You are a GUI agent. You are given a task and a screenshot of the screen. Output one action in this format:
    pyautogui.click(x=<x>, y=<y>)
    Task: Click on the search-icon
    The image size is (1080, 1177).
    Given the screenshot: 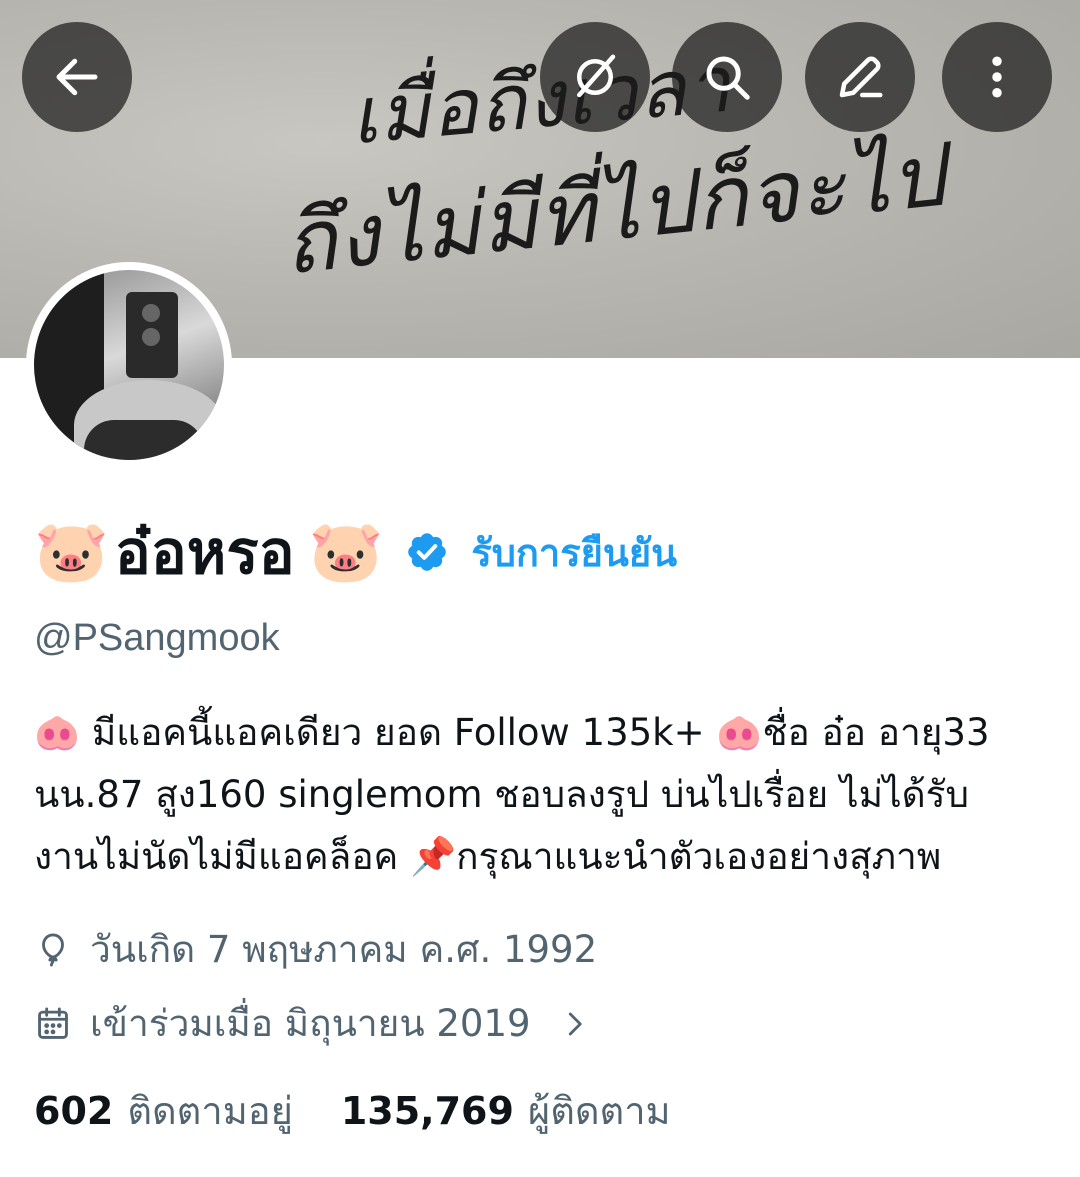 What is the action you would take?
    pyautogui.click(x=728, y=78)
    